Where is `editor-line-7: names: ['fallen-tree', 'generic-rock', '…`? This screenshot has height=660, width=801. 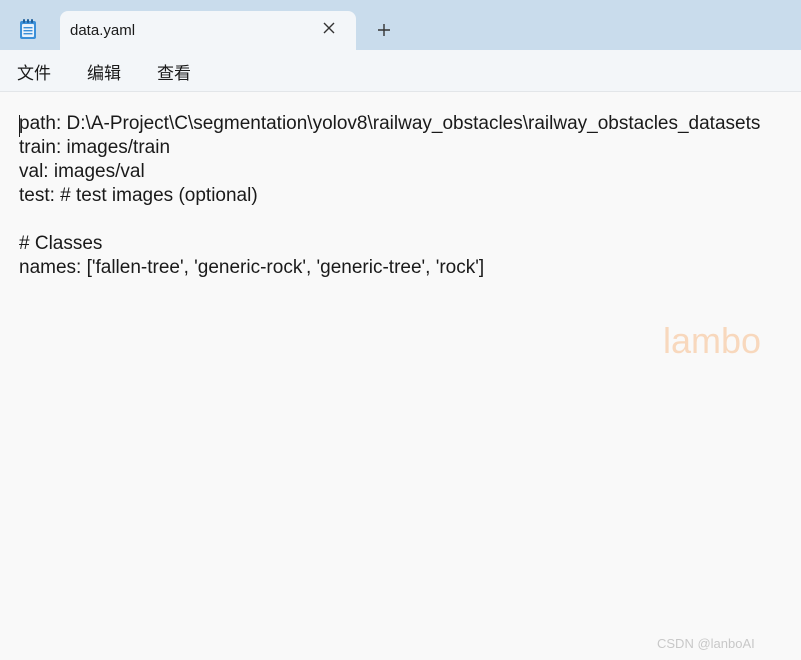
editor-line-7: names: ['fallen-tree', 'generic-rock', '… is located at coordinates (252, 267).